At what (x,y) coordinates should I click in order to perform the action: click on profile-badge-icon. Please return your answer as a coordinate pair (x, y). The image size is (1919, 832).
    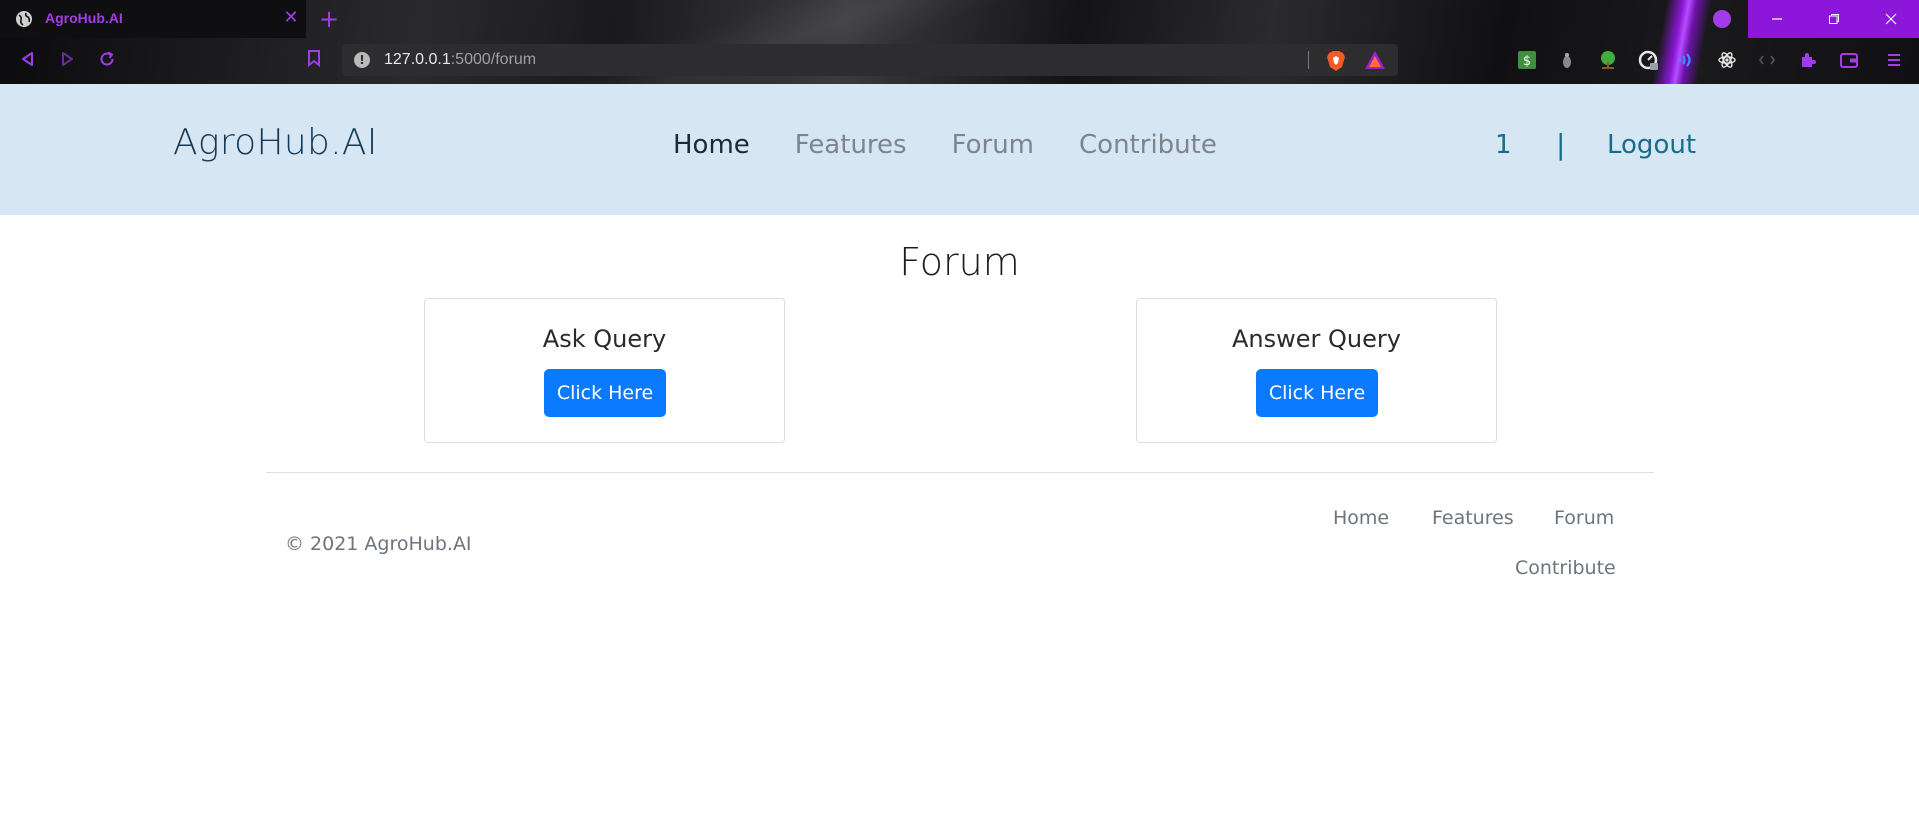
    Looking at the image, I should click on (1722, 19).